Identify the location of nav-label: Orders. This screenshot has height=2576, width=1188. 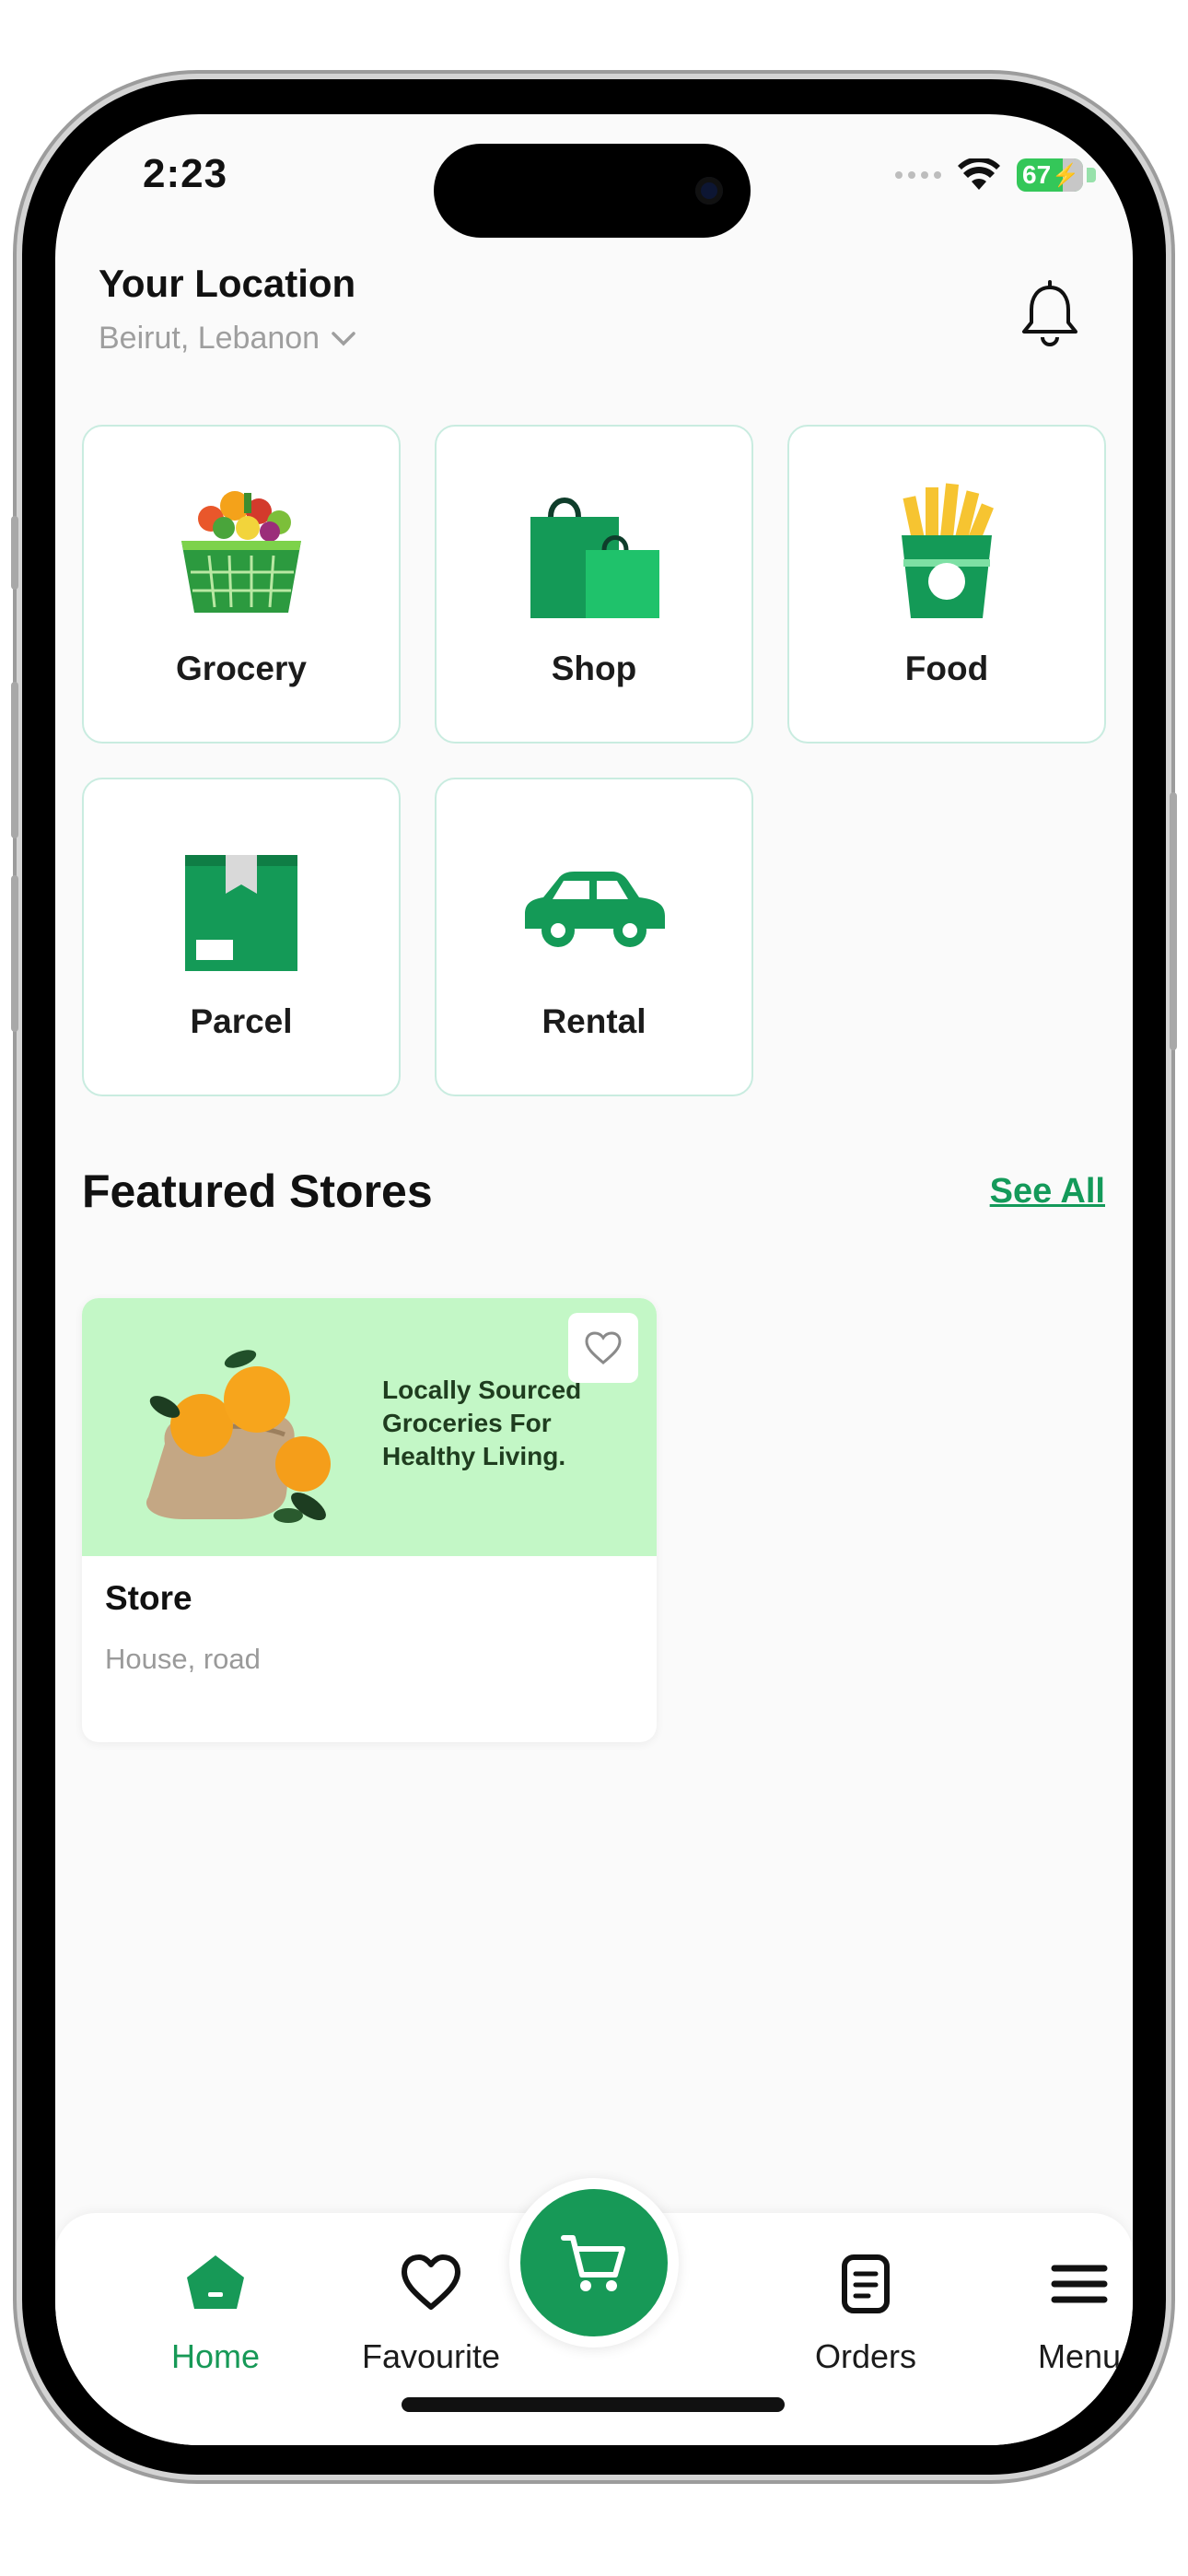
(865, 2356).